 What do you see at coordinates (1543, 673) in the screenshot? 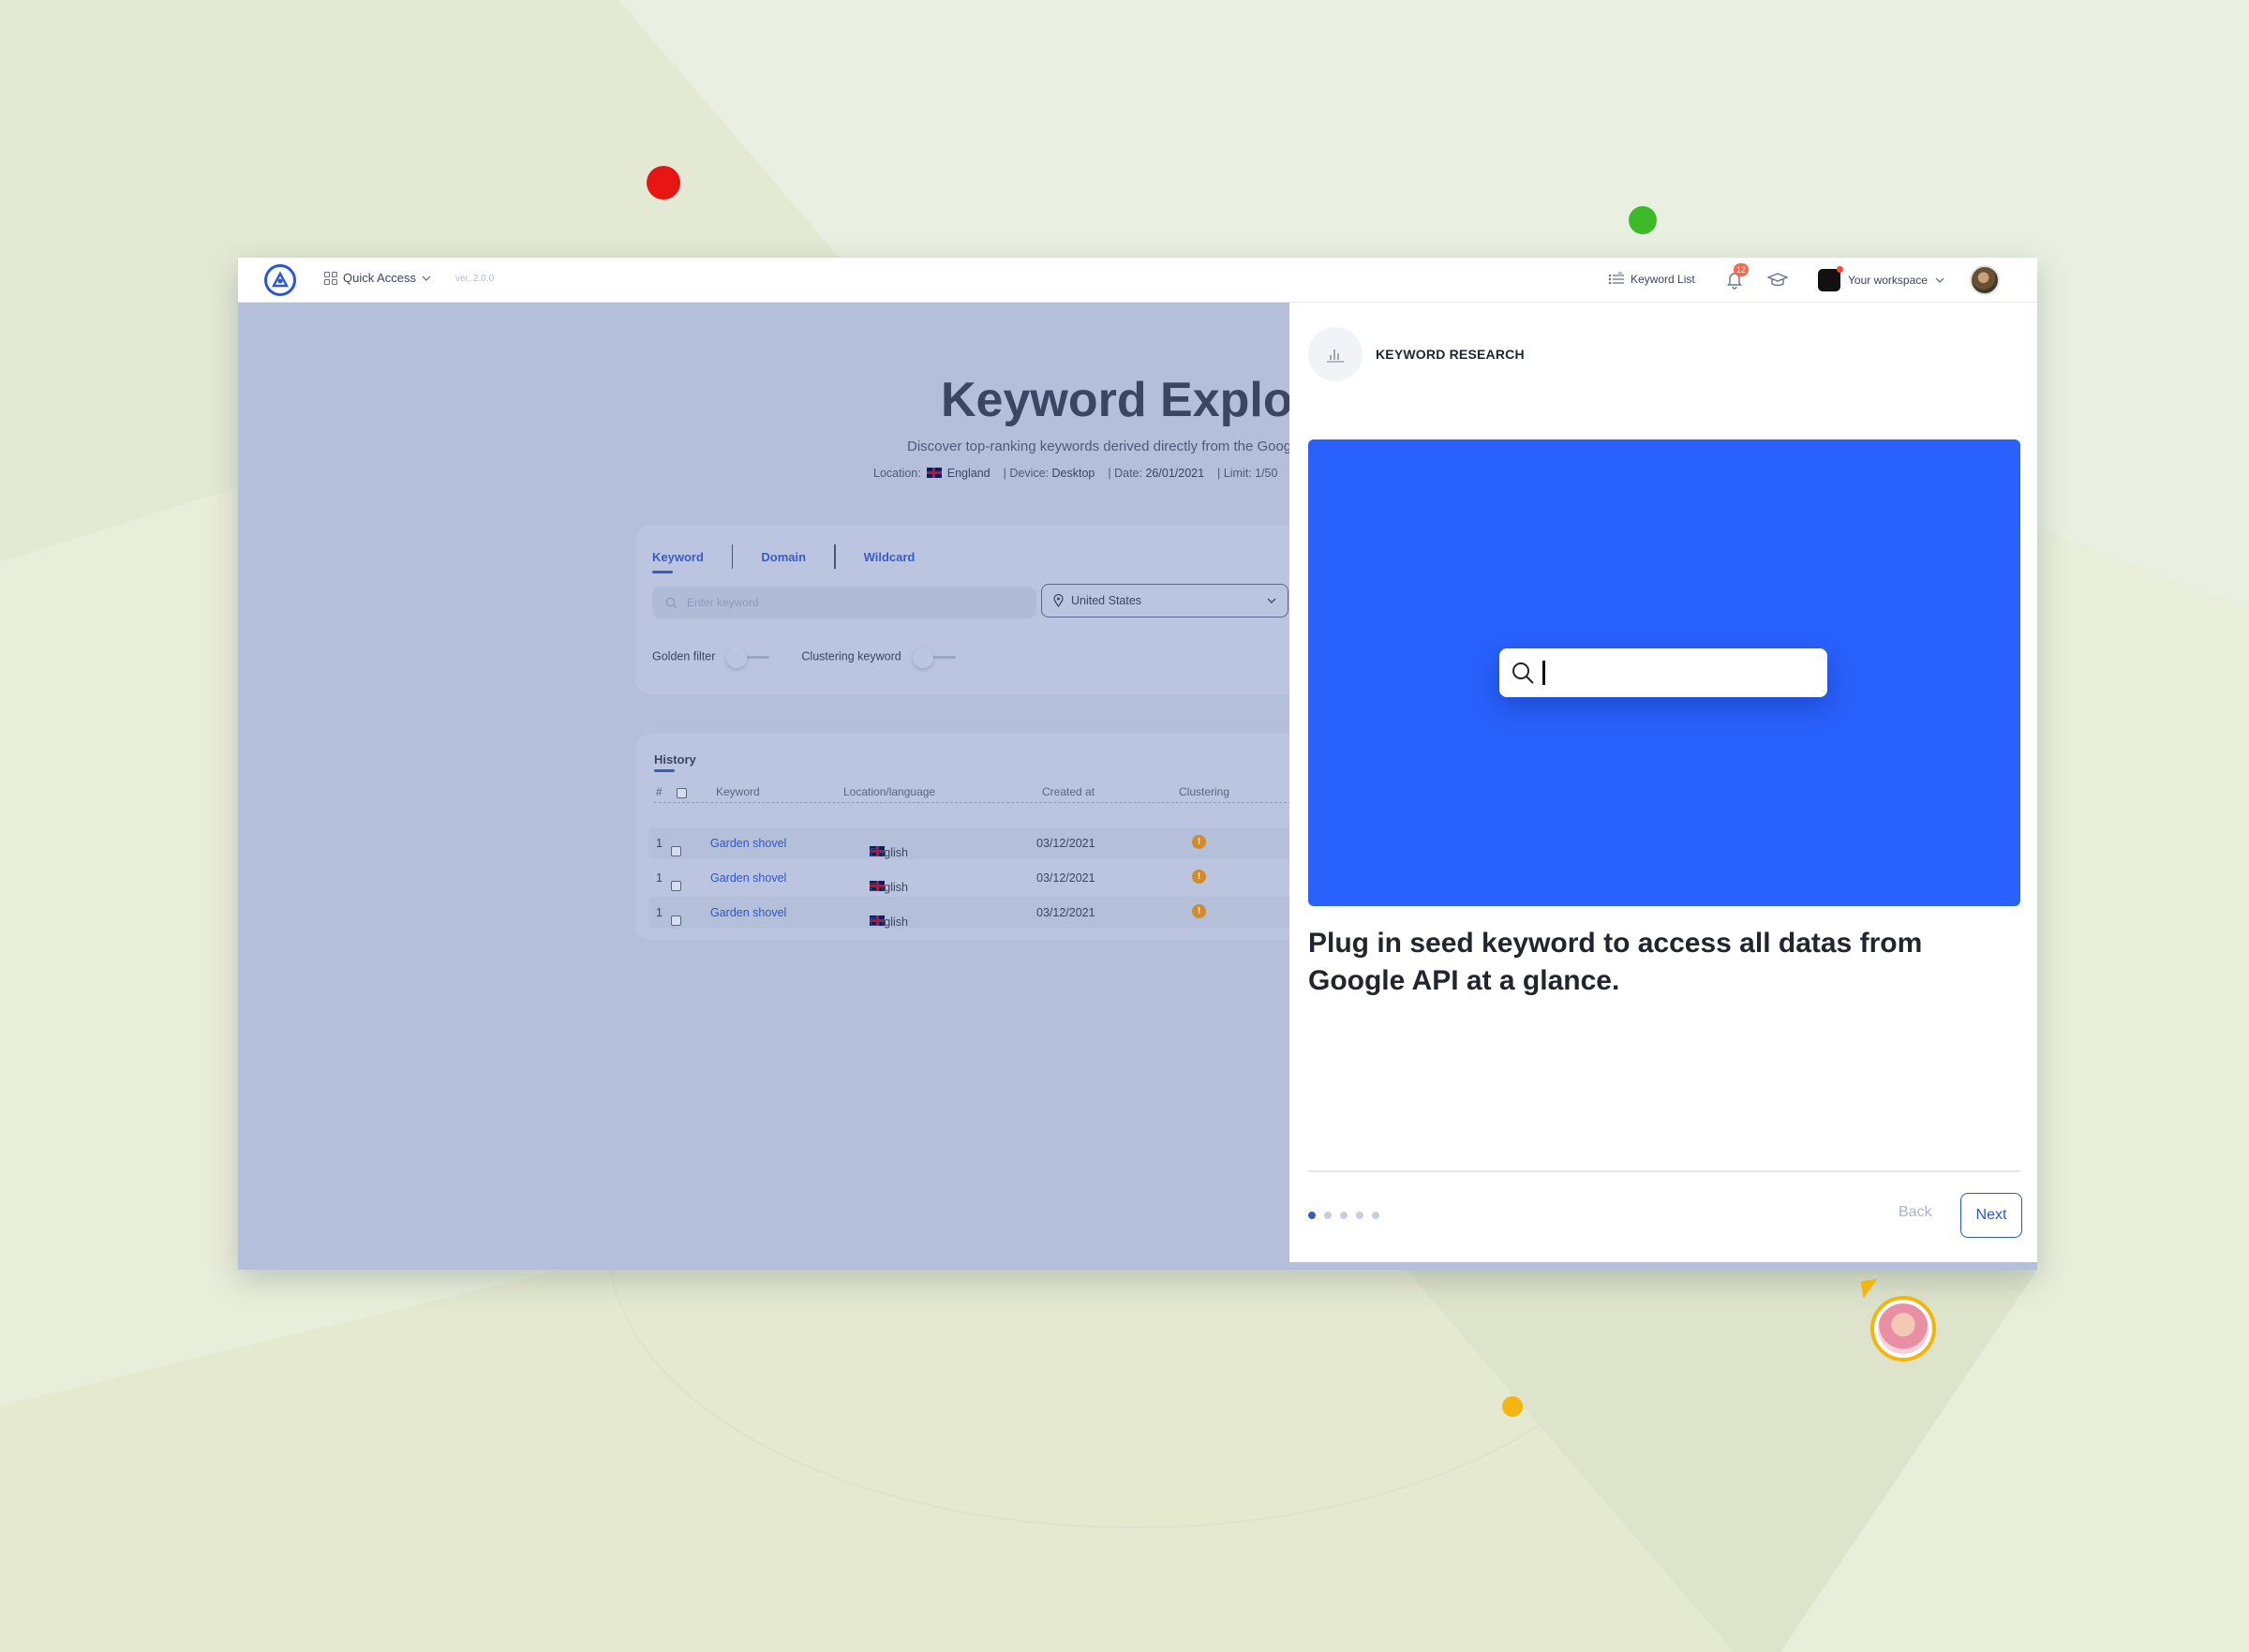
I see `text-cursor` at bounding box center [1543, 673].